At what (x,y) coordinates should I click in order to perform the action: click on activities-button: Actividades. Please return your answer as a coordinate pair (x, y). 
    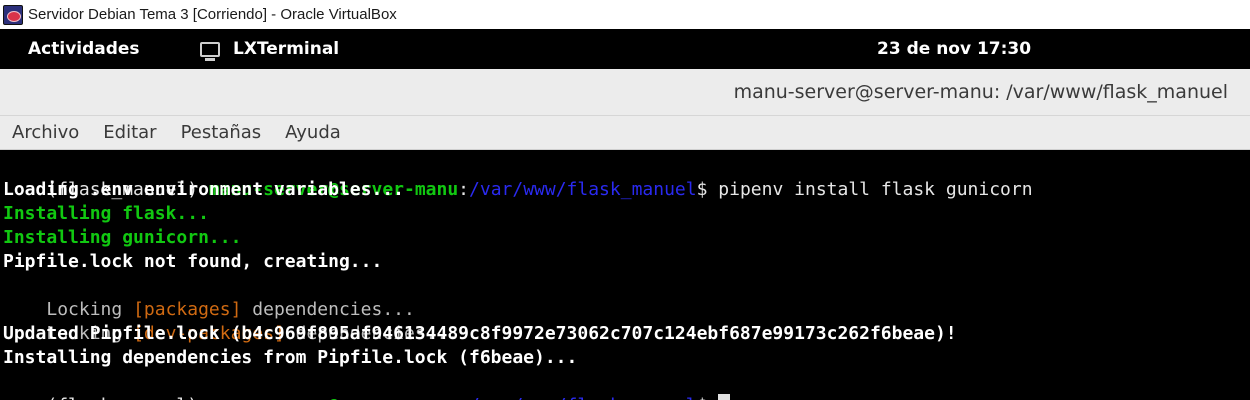
    Looking at the image, I should click on (84, 49).